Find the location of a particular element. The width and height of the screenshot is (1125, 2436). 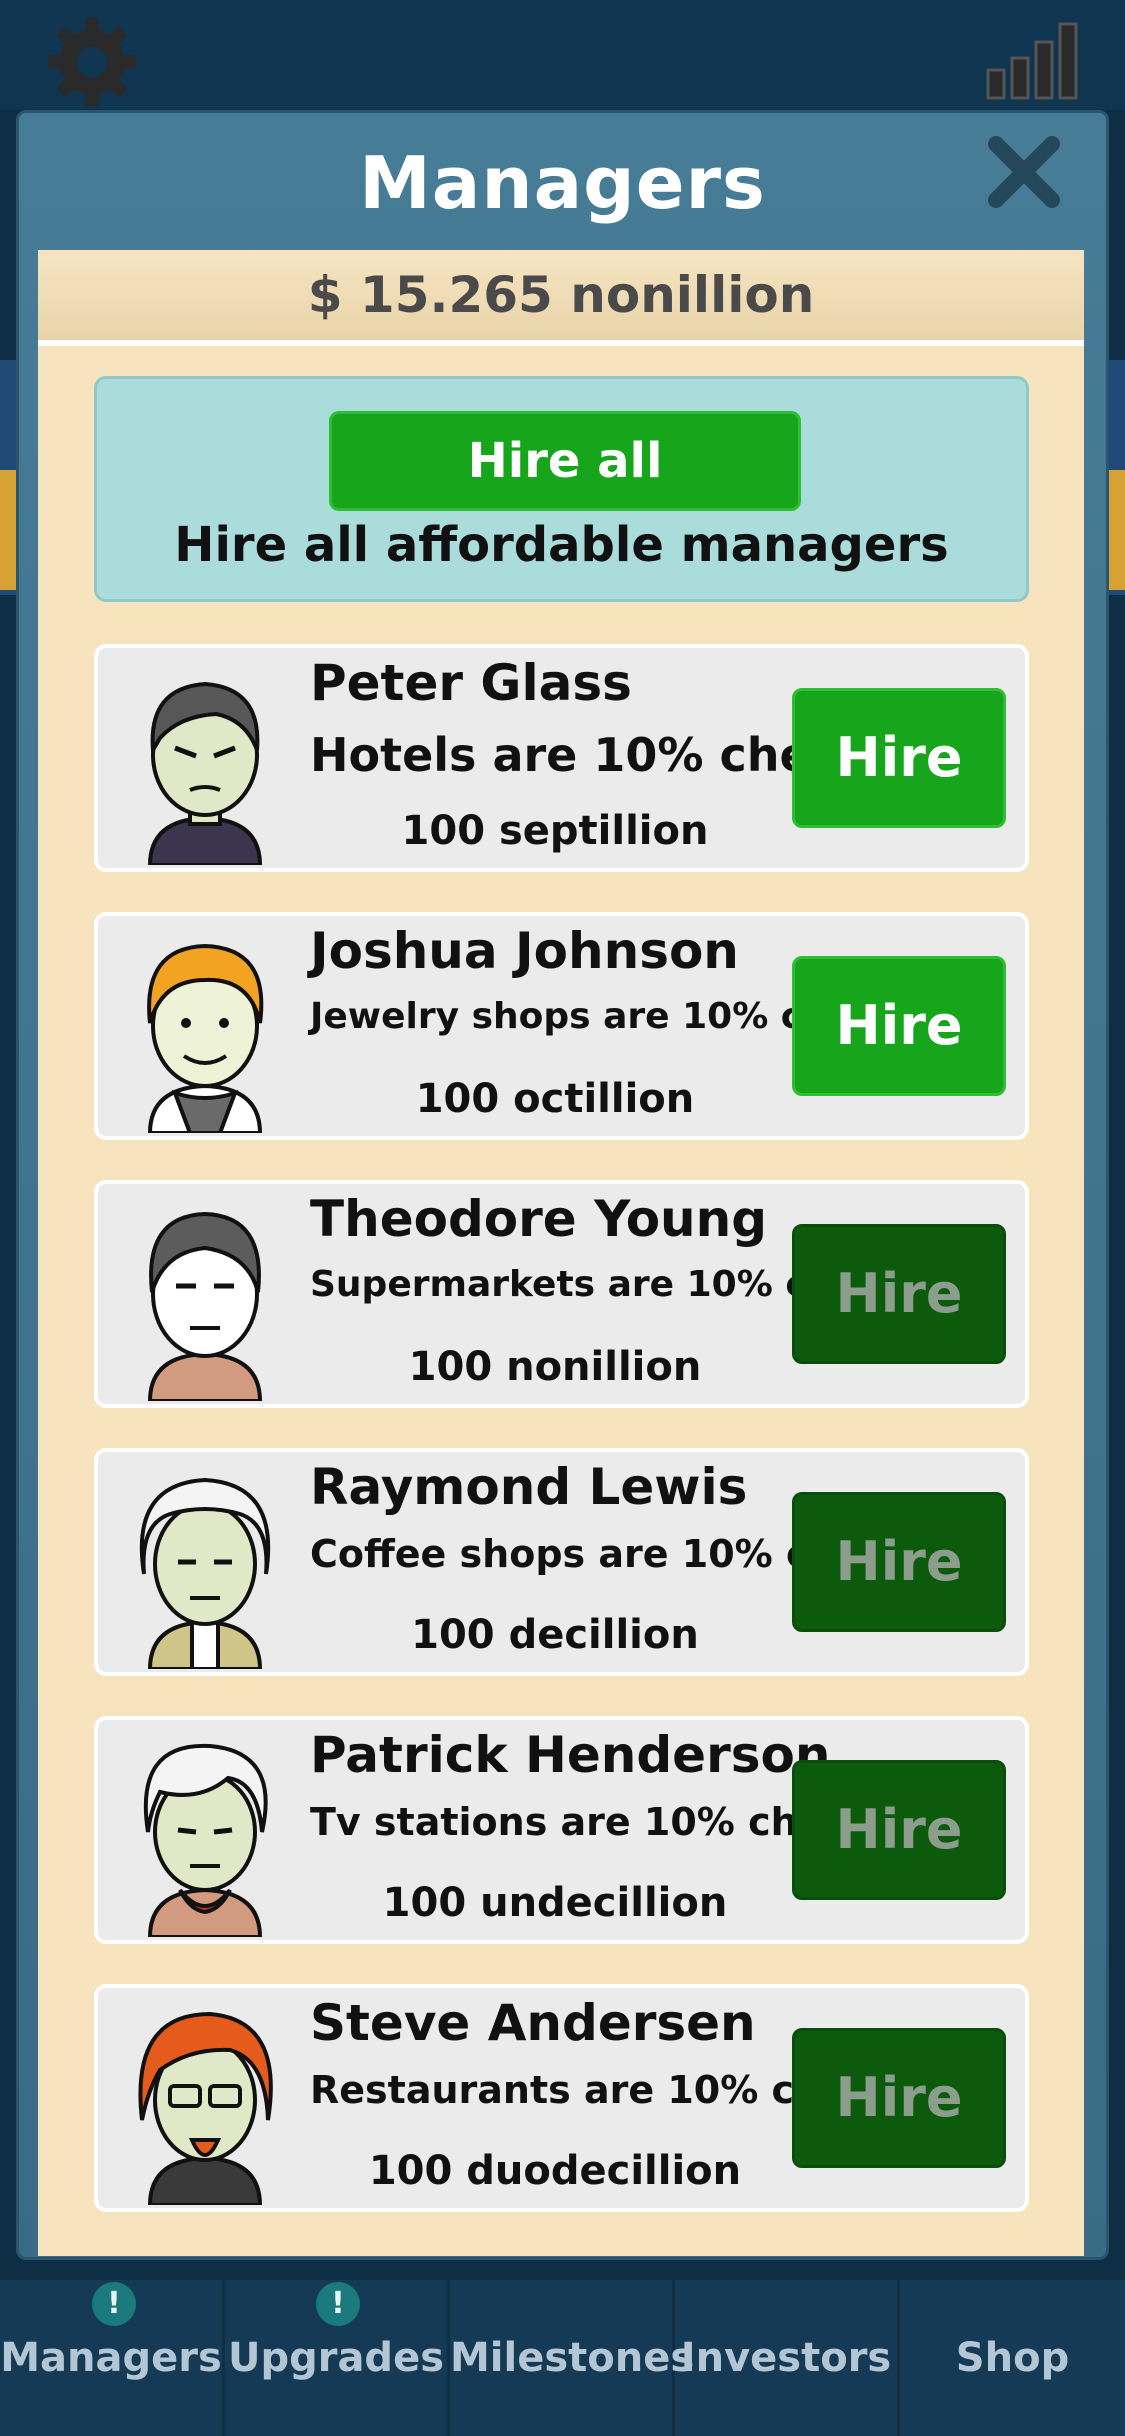

manager-name: Raymond Lewis is located at coordinates (529, 1487).